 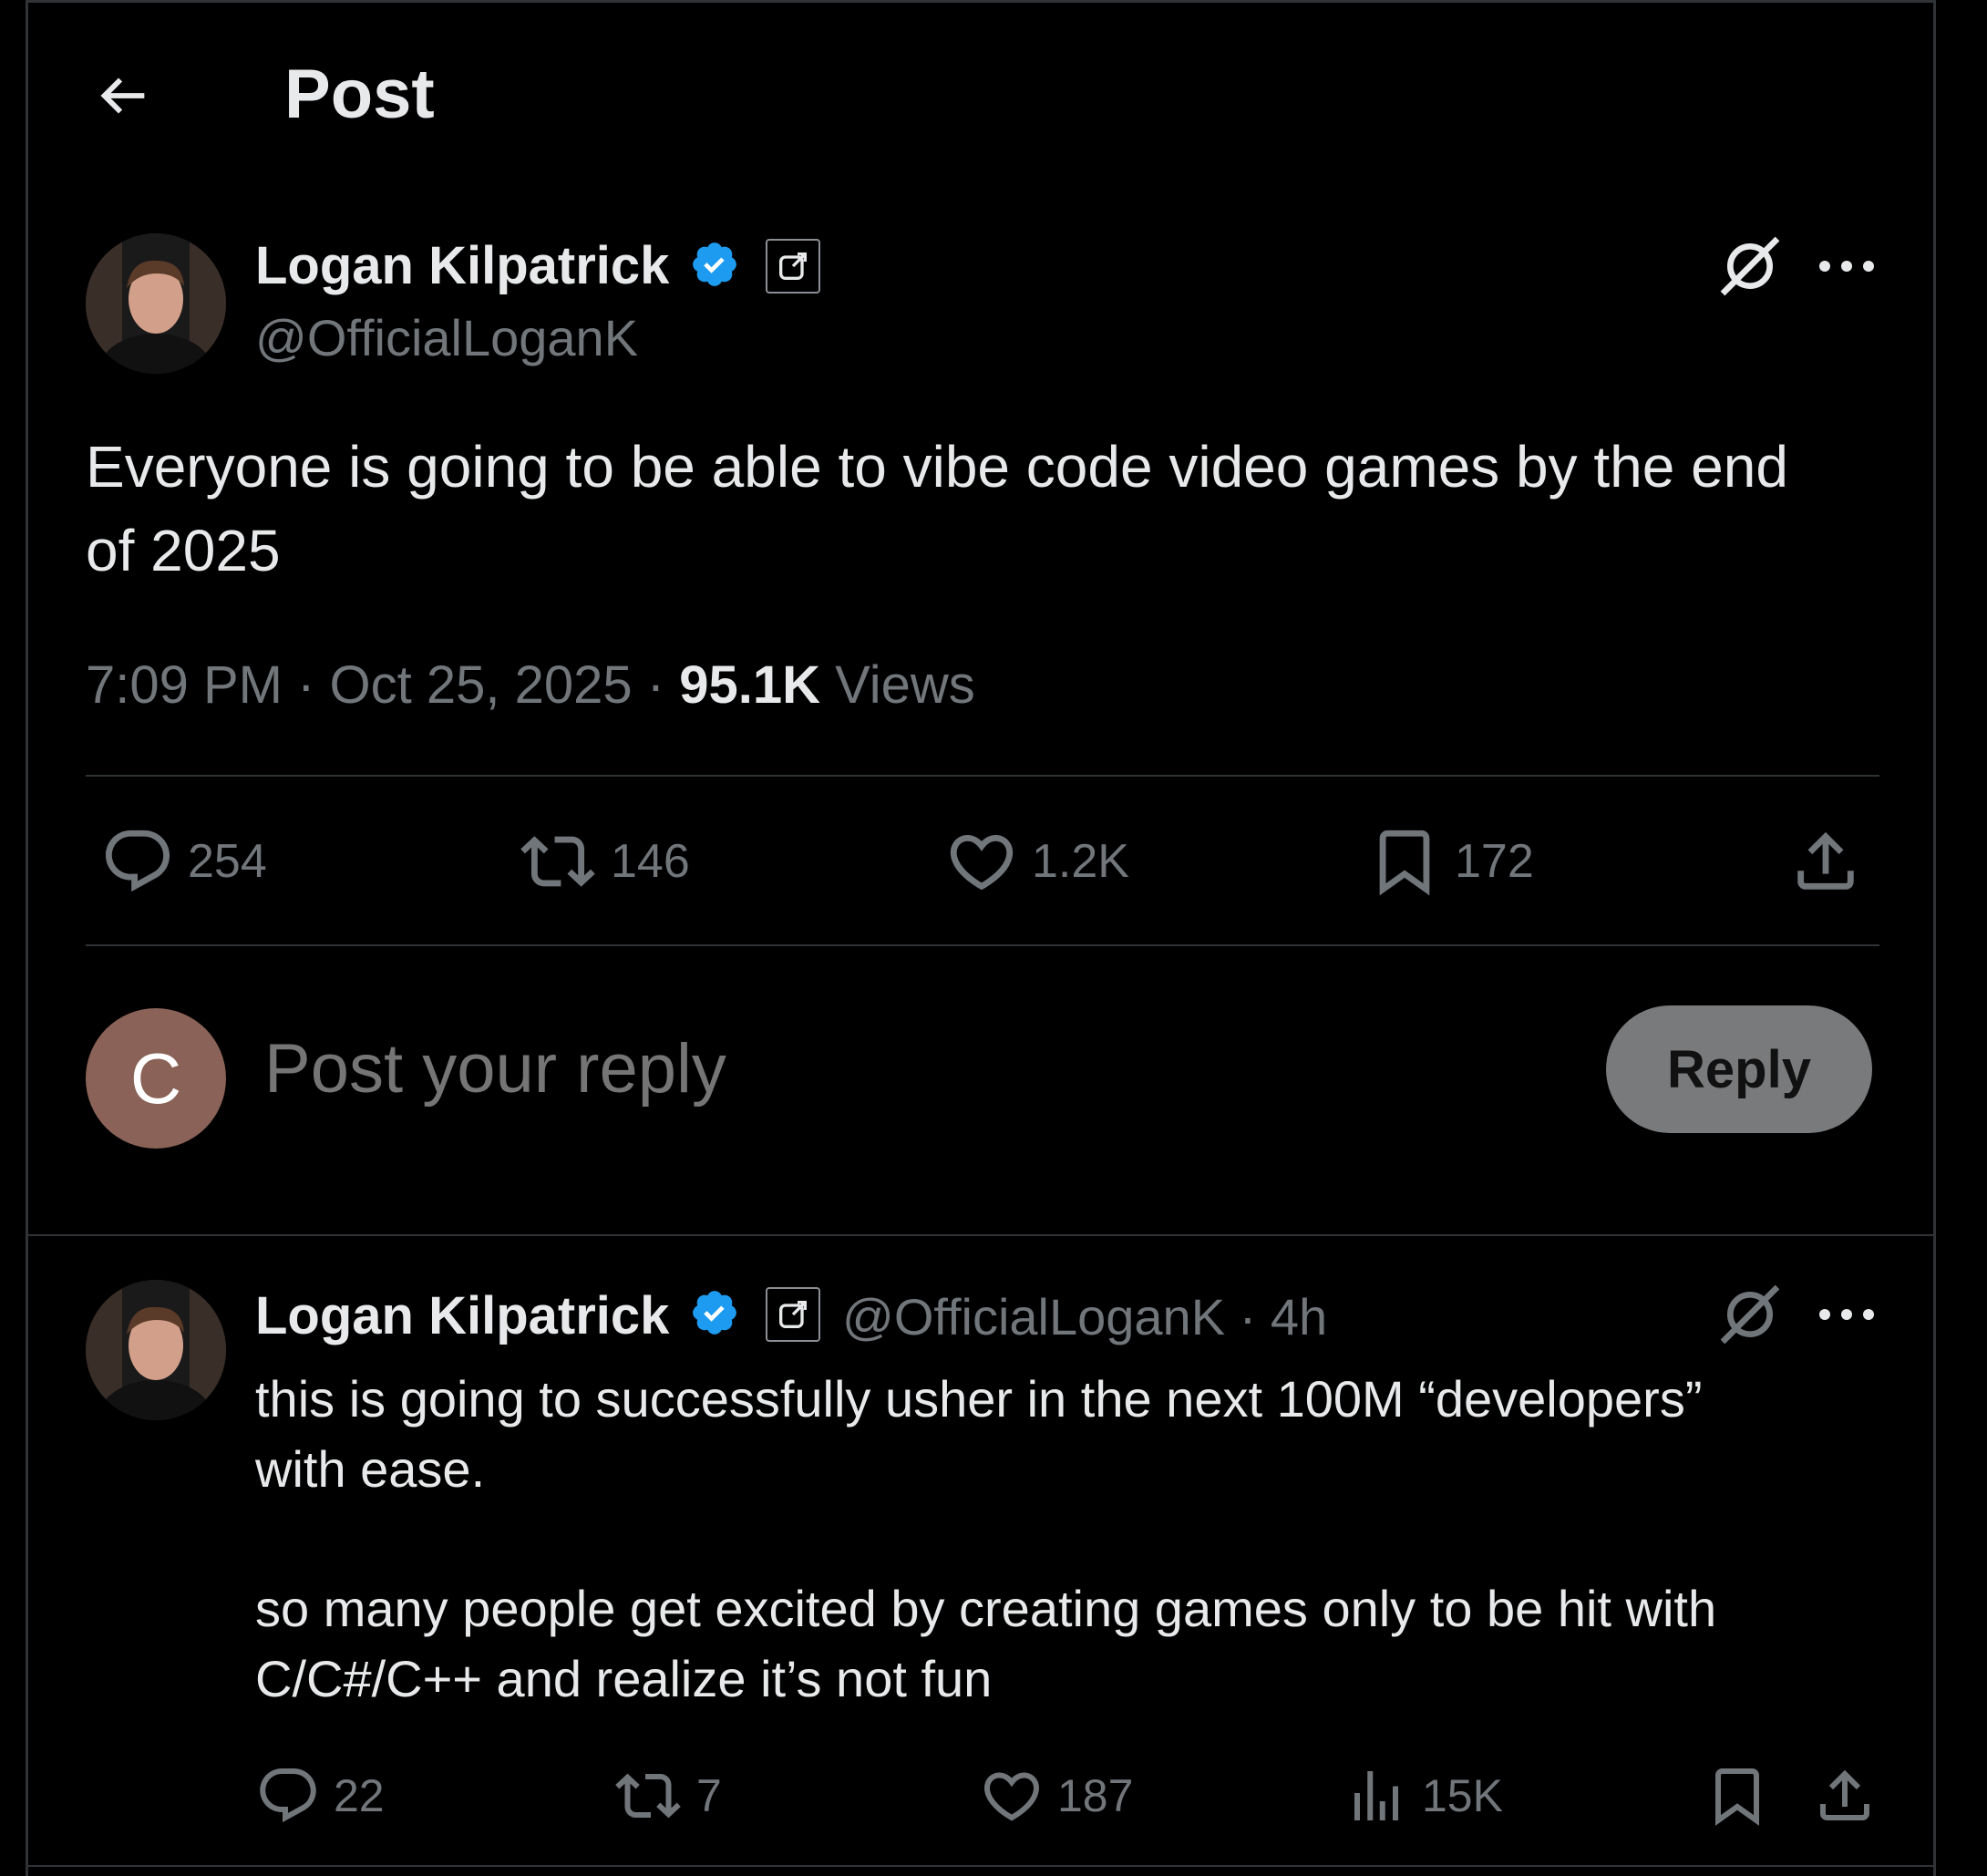 What do you see at coordinates (359, 1795) in the screenshot?
I see `reply-count: 22` at bounding box center [359, 1795].